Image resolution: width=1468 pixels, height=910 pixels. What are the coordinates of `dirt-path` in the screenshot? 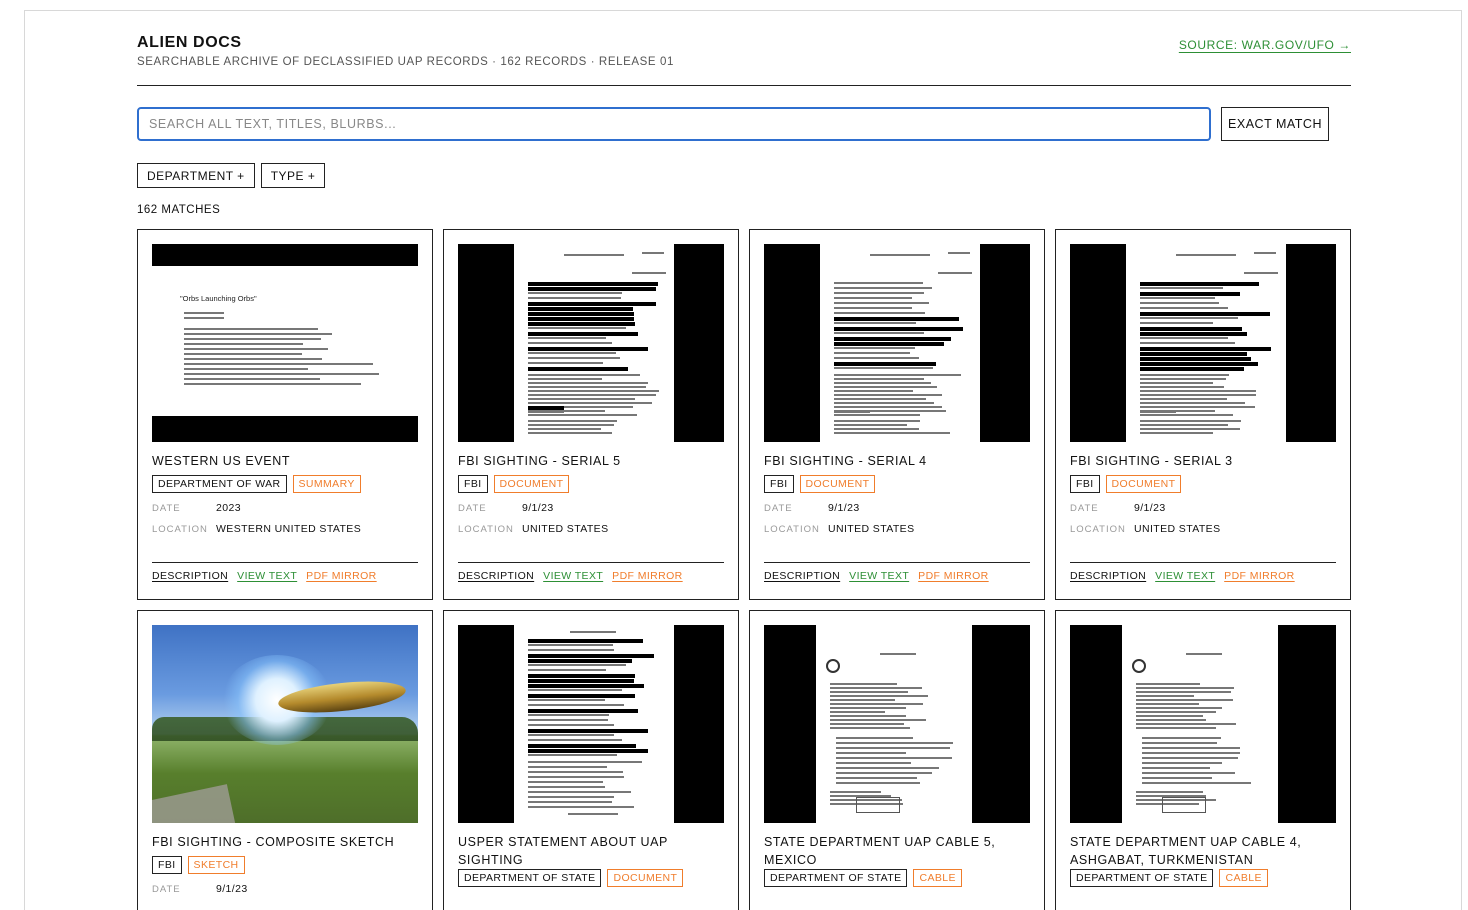 It's located at (194, 803).